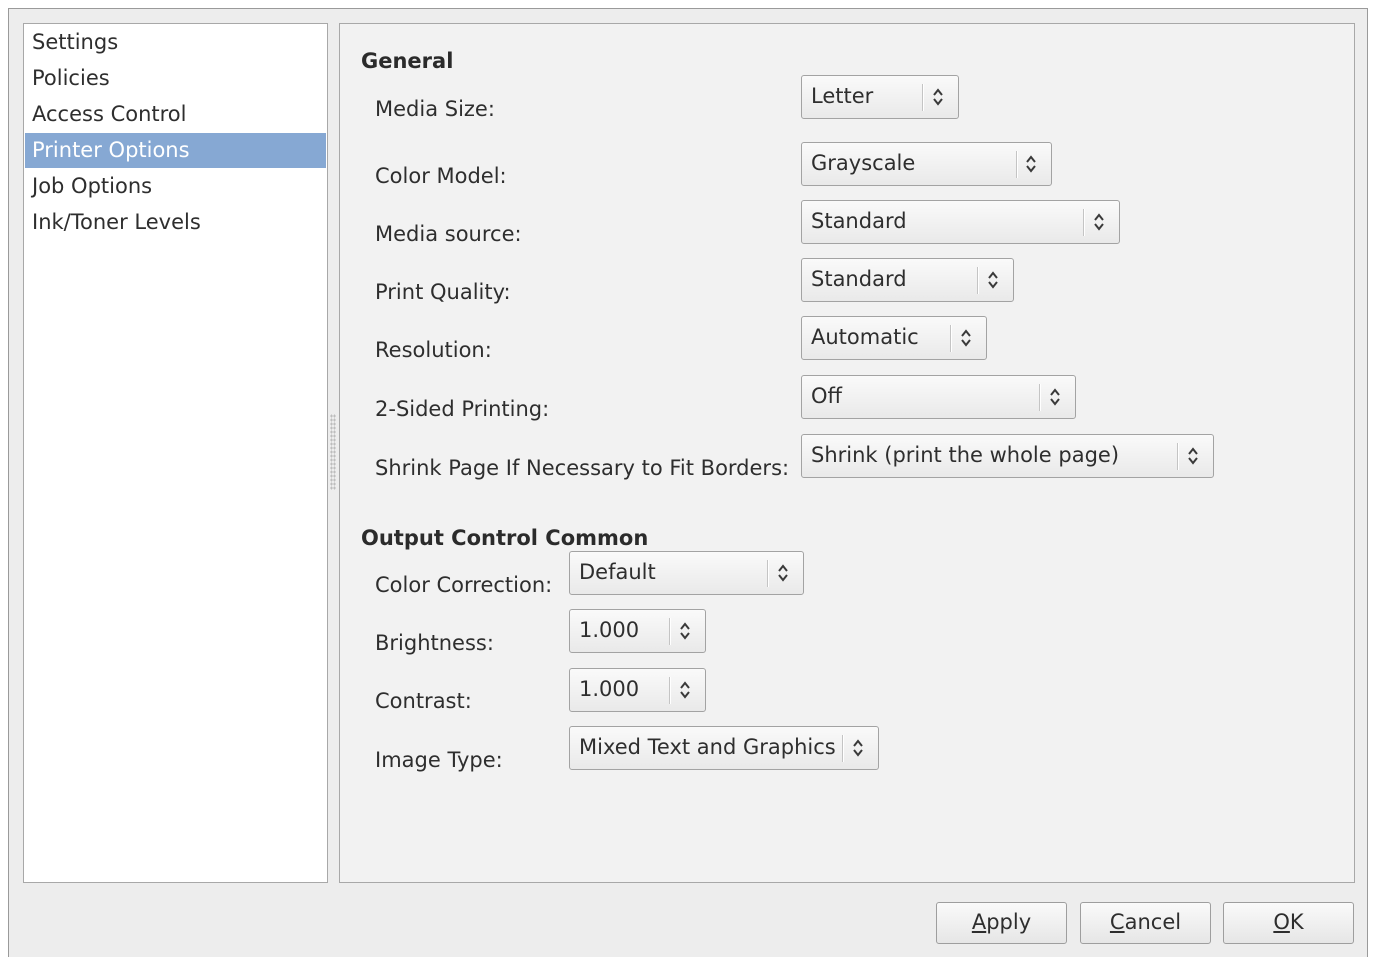 The height and width of the screenshot is (957, 1374). What do you see at coordinates (333, 452) in the screenshot?
I see `pane-resize-handle` at bounding box center [333, 452].